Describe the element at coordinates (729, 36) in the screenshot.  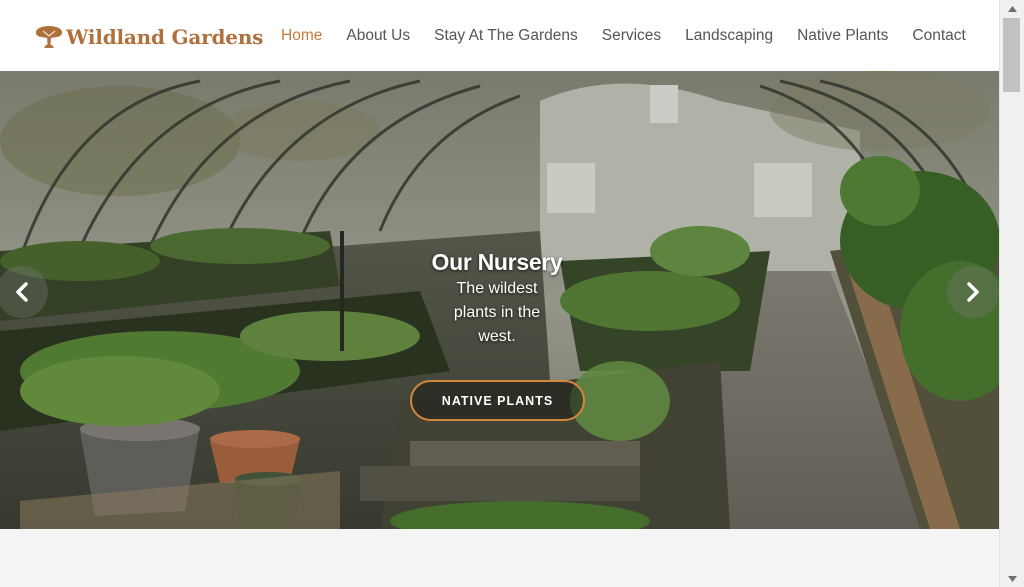
I see `nav-item-landscaping: Landscaping` at that location.